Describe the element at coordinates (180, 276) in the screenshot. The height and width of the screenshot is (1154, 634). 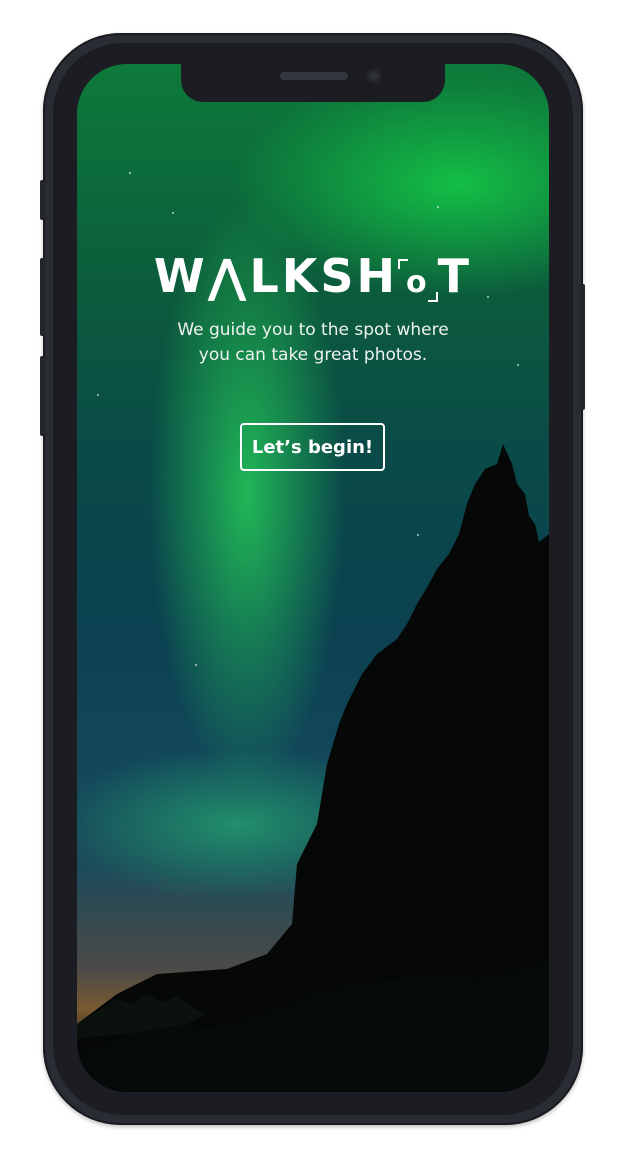
I see `logo-part-w: W` at that location.